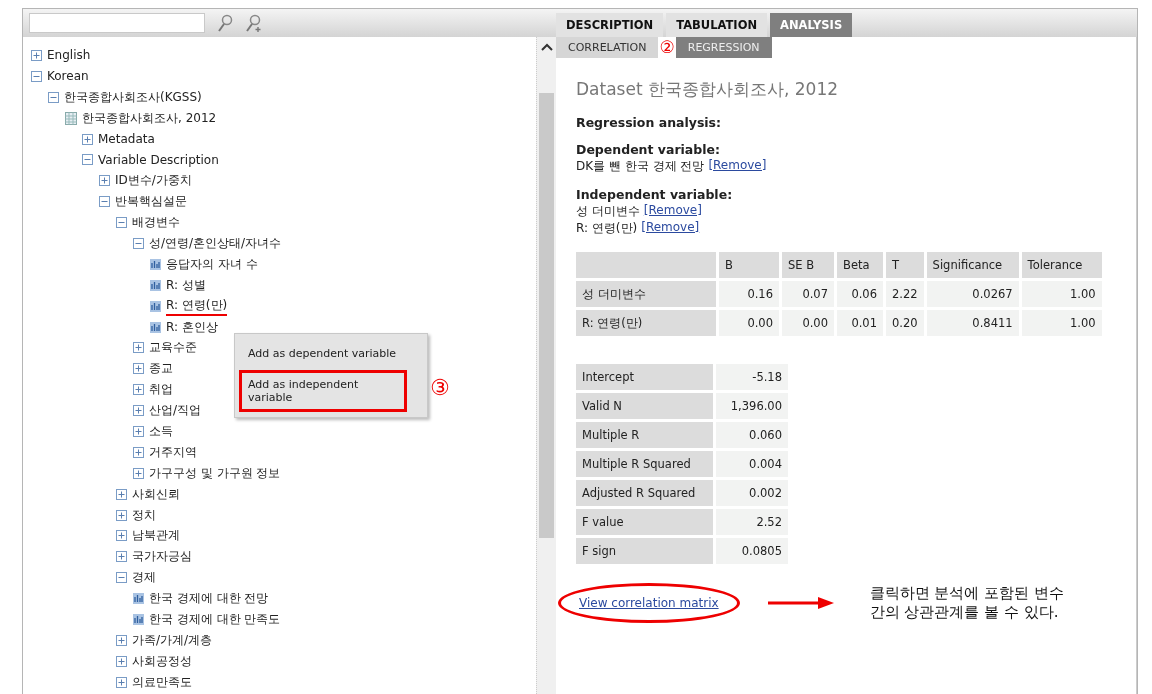 Image resolution: width=1152 pixels, height=694 pixels. Describe the element at coordinates (162, 661) in the screenshot. I see `tree-item: 사회공정성` at that location.